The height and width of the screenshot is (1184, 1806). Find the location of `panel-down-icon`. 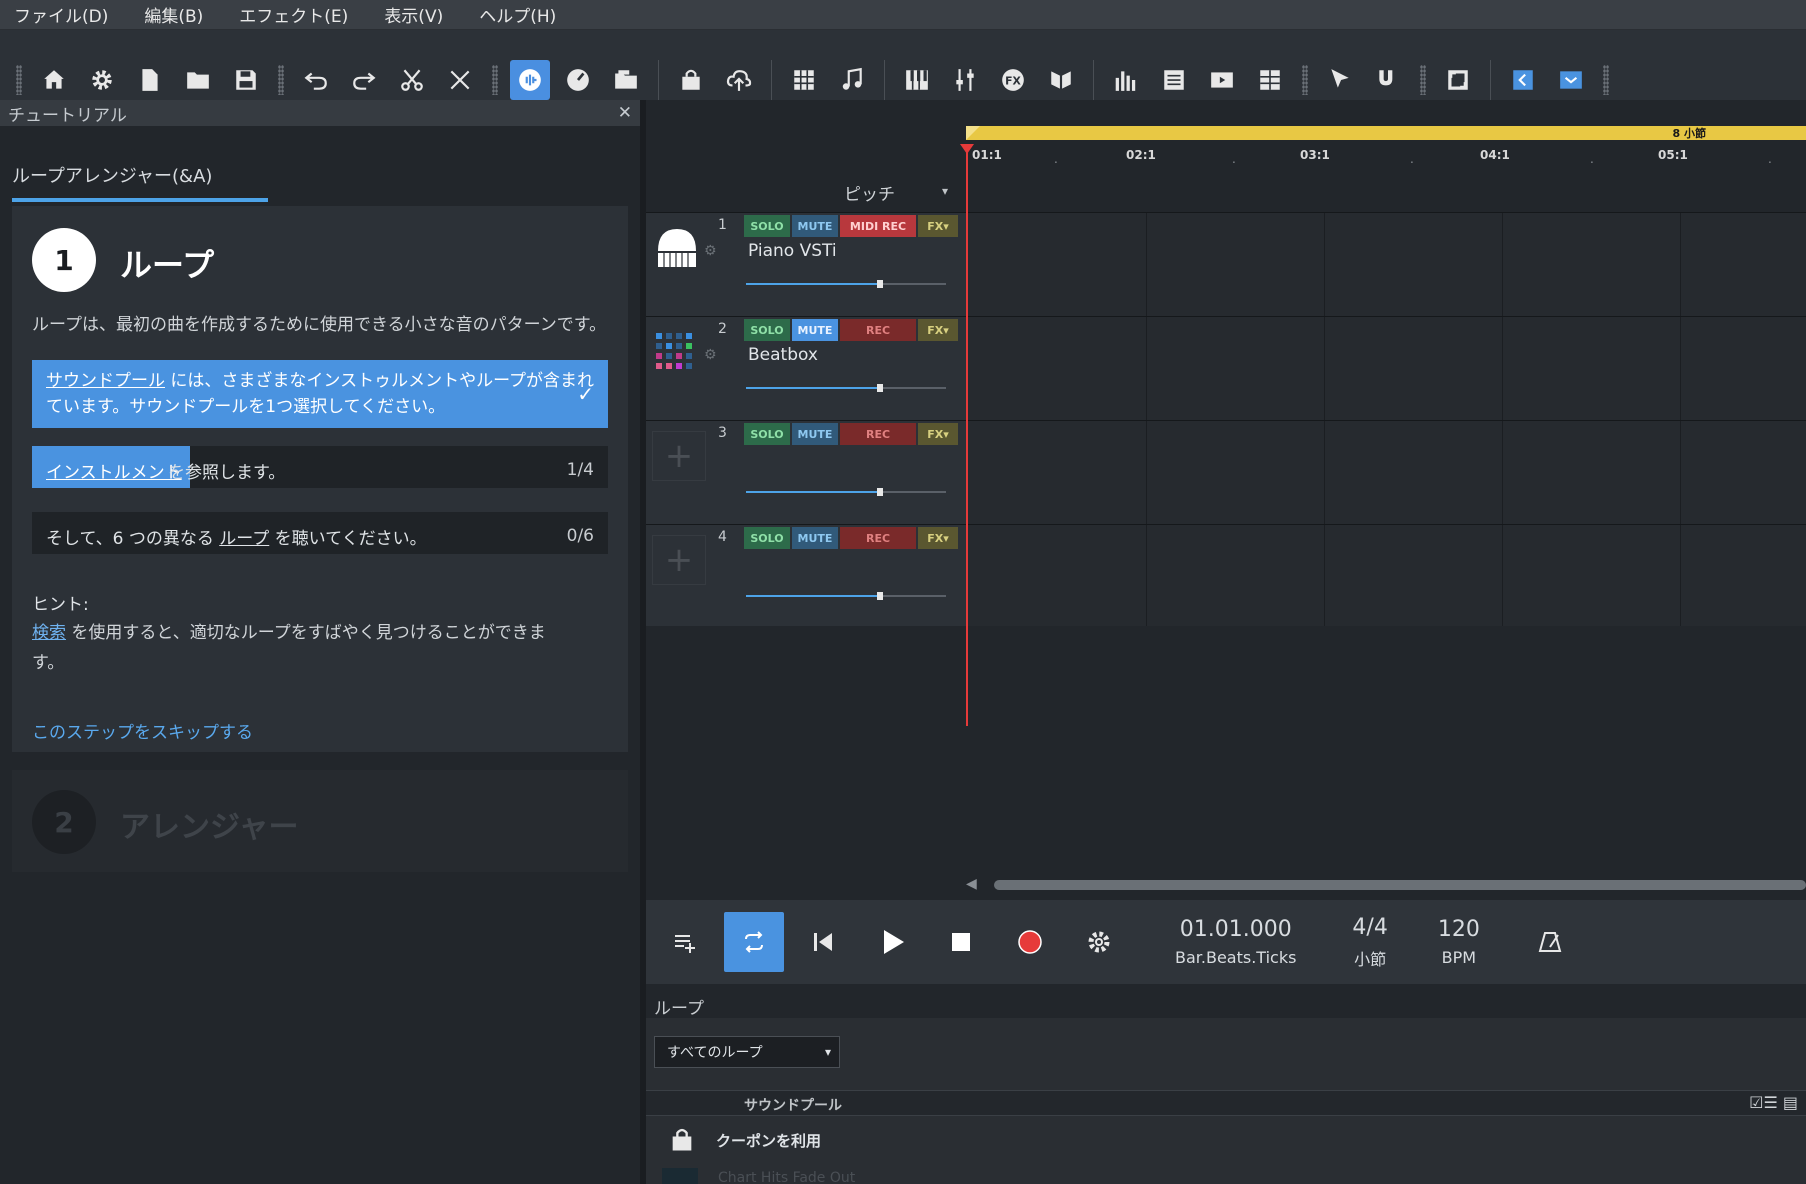

panel-down-icon is located at coordinates (1571, 80).